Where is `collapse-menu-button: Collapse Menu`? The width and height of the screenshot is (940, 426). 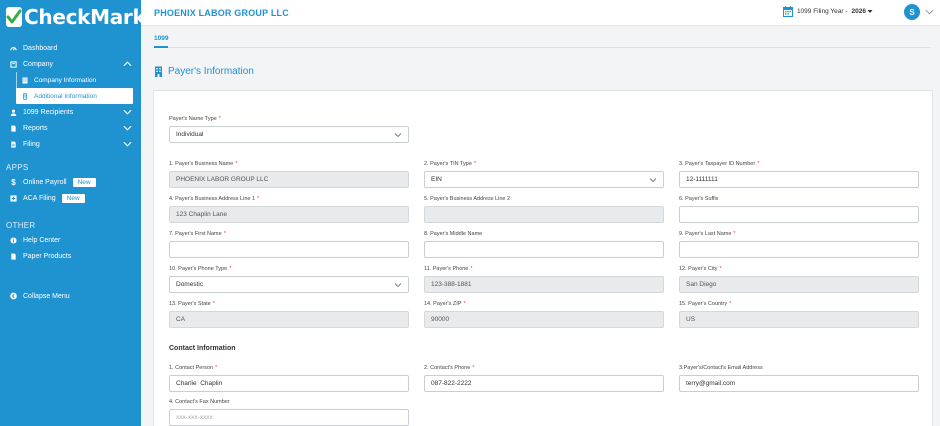 collapse-menu-button: Collapse Menu is located at coordinates (70, 296).